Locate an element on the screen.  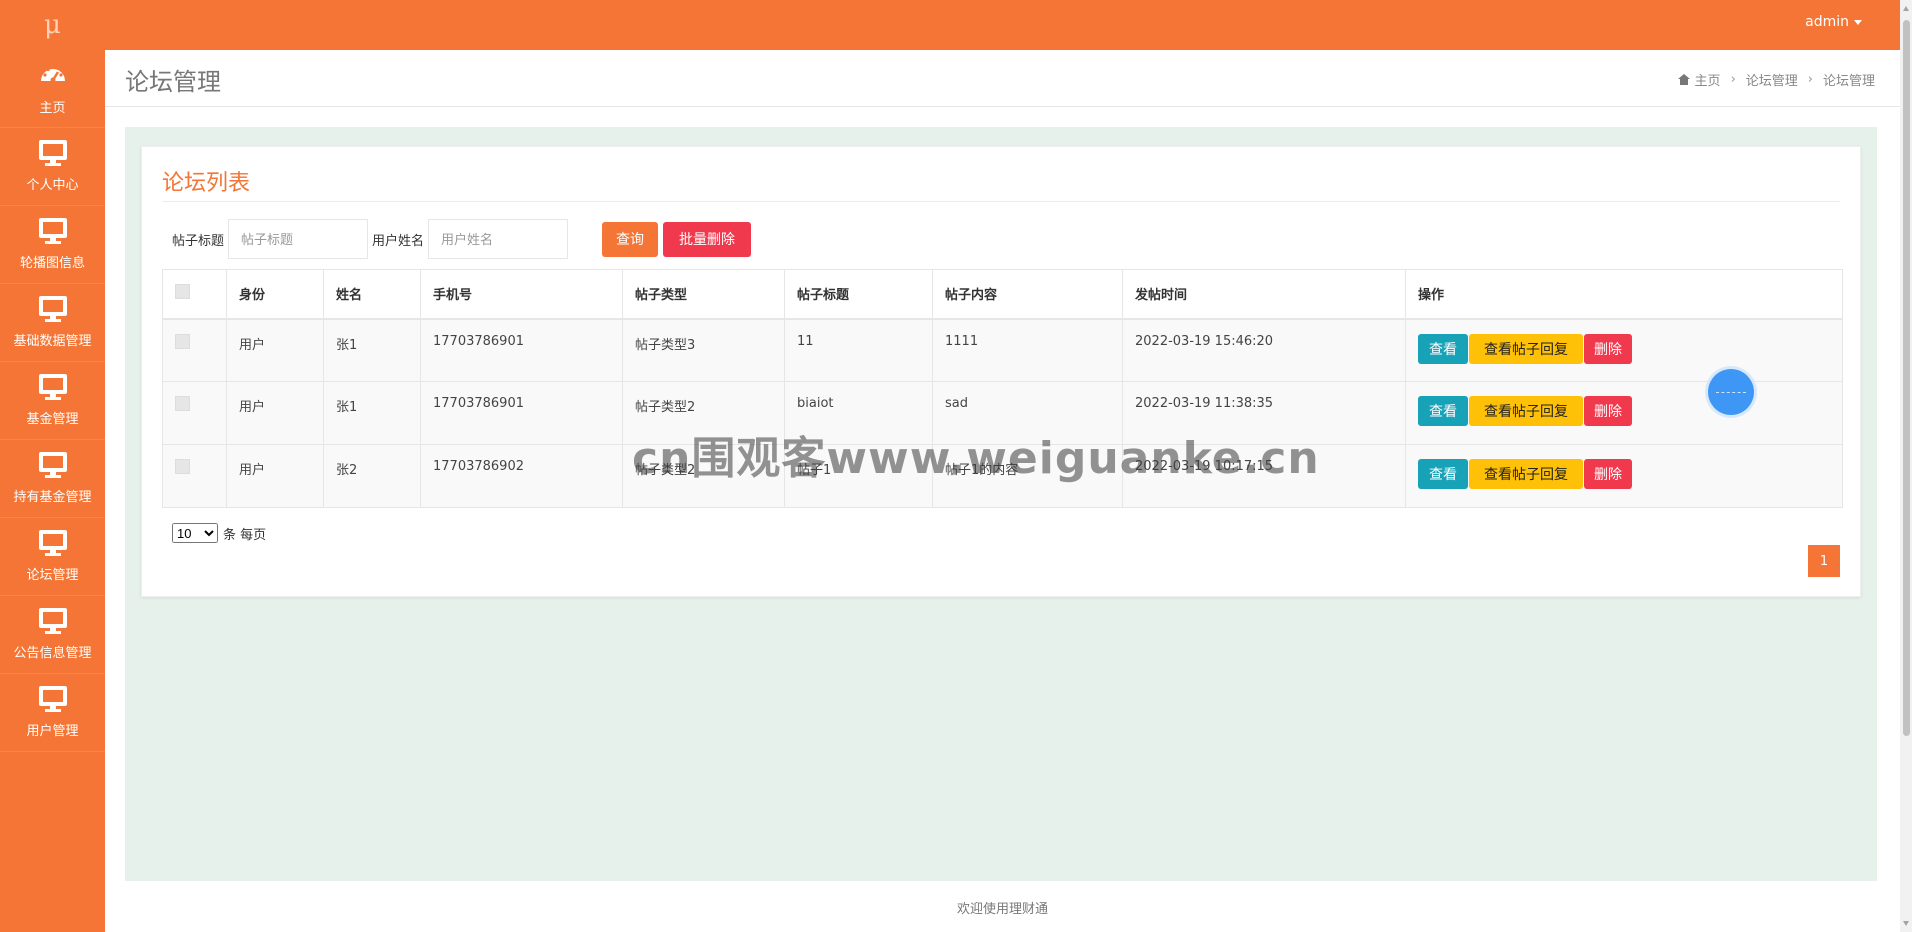
card-title: 论坛列表 is located at coordinates (206, 183).